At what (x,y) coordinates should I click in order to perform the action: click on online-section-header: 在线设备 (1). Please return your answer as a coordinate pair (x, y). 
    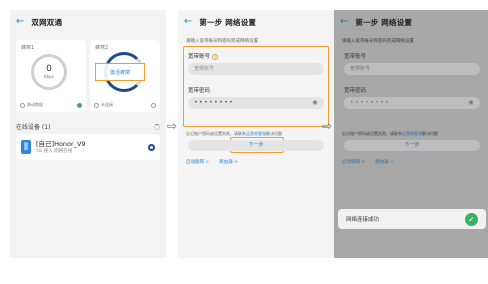
    Looking at the image, I should click on (88, 126).